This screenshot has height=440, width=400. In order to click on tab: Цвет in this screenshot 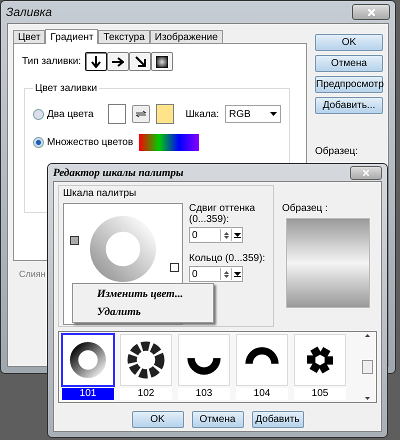, I will do `click(29, 36)`.